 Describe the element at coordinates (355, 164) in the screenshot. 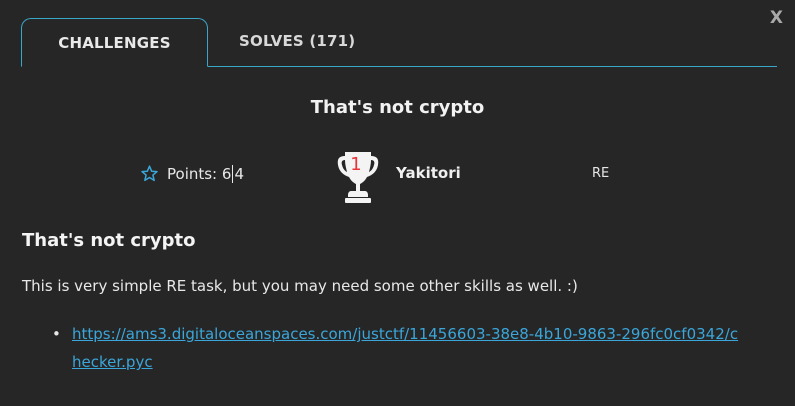

I see `trophy-rank: 1` at that location.